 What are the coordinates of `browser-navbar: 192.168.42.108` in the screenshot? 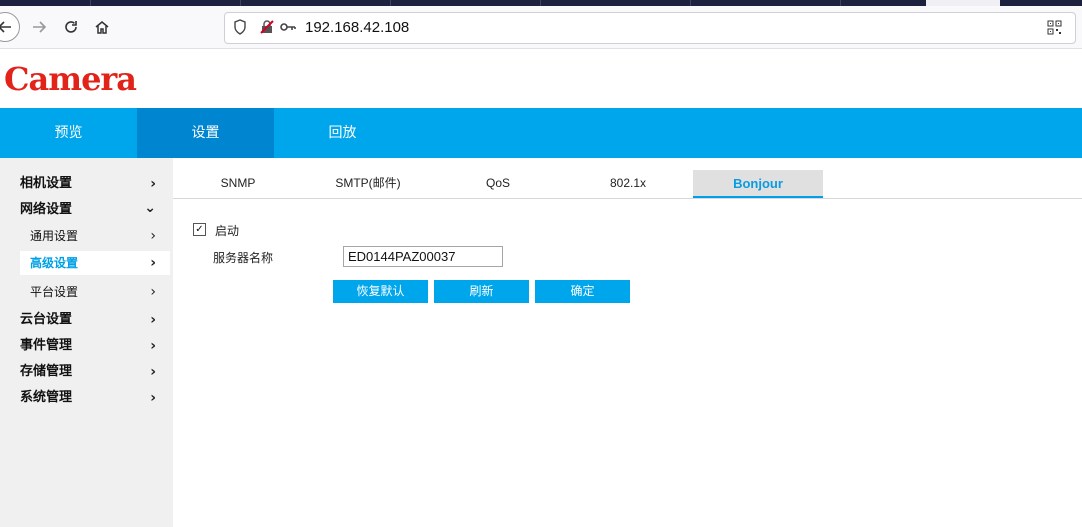 It's located at (541, 27).